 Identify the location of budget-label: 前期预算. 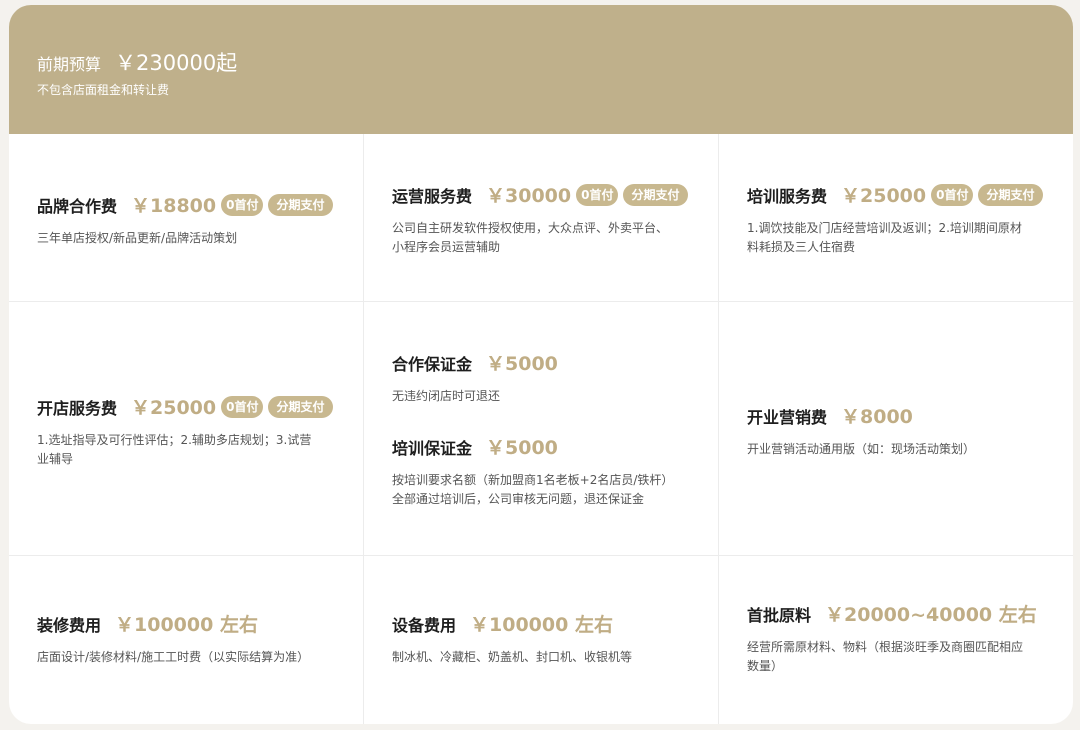
(69, 64).